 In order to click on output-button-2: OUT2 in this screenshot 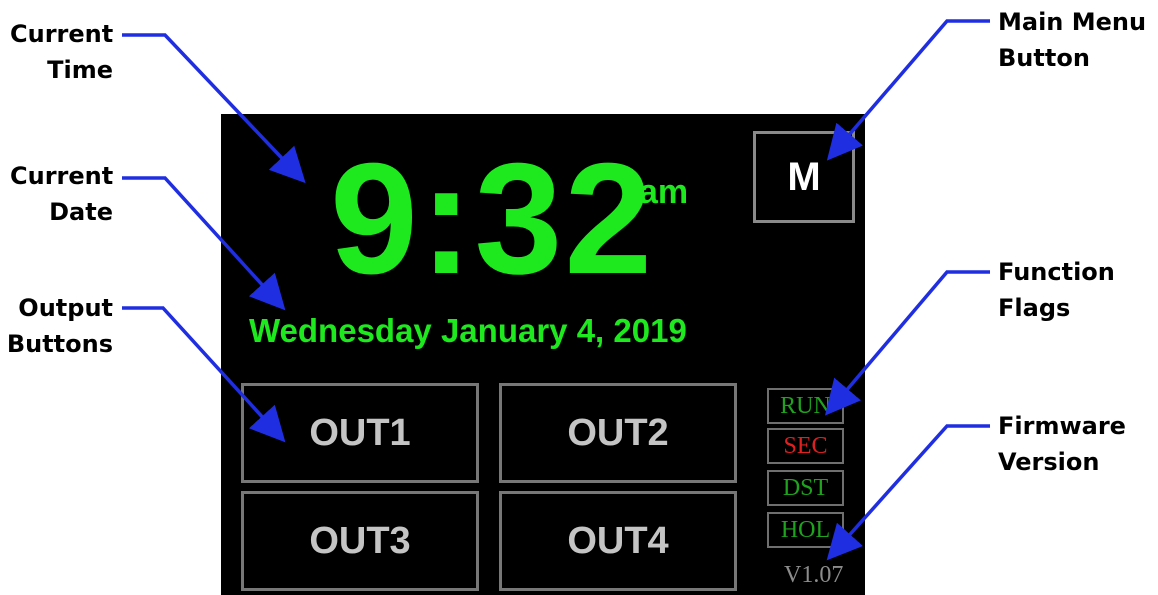, I will do `click(618, 433)`.